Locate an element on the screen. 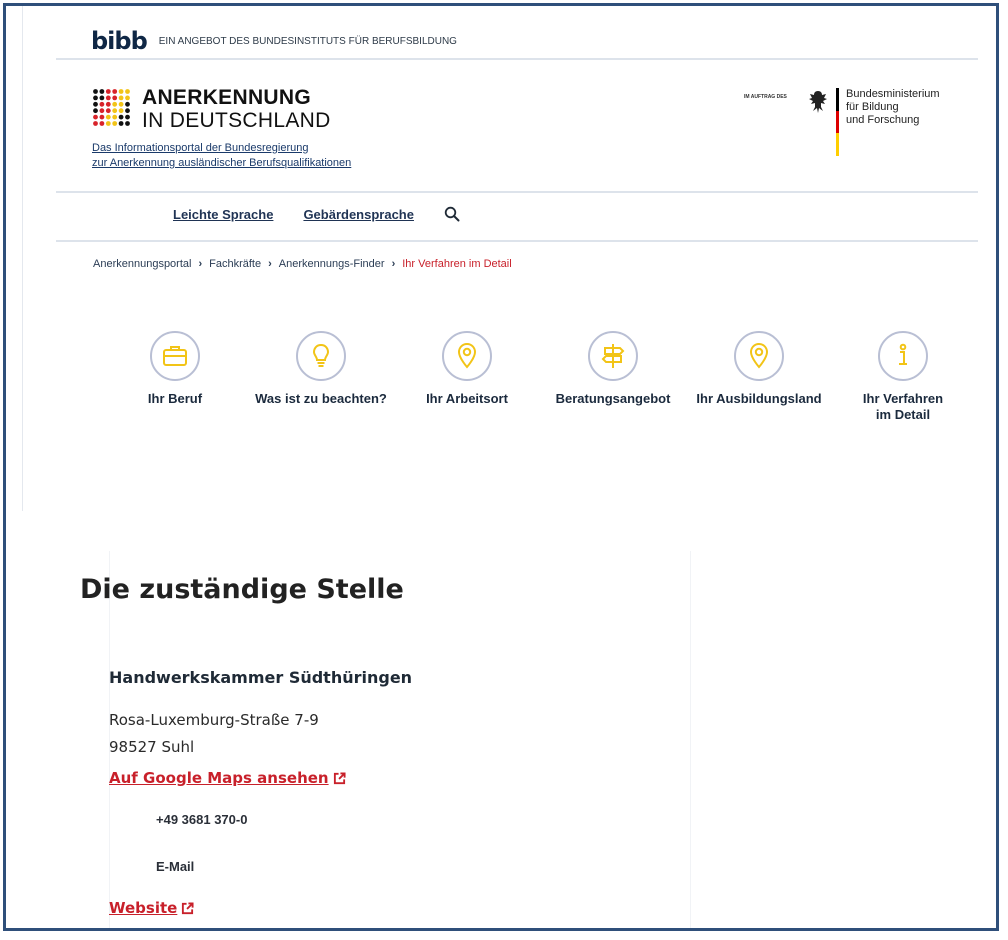 The height and width of the screenshot is (940, 1008). page-edge-line is located at coordinates (22, 258).